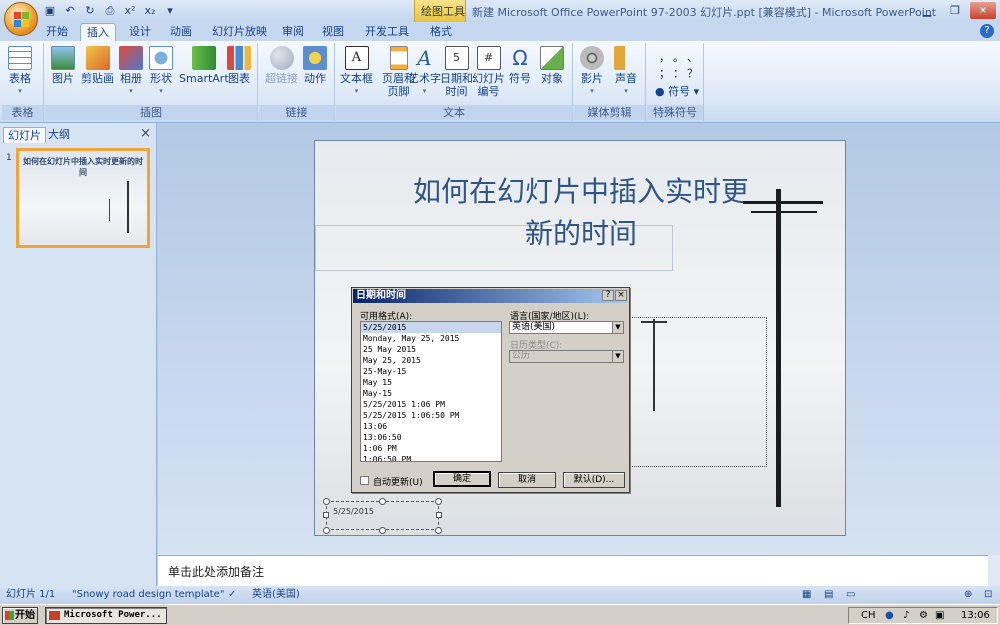  Describe the element at coordinates (955, 10) in the screenshot. I see `restore-button: ❐` at that location.